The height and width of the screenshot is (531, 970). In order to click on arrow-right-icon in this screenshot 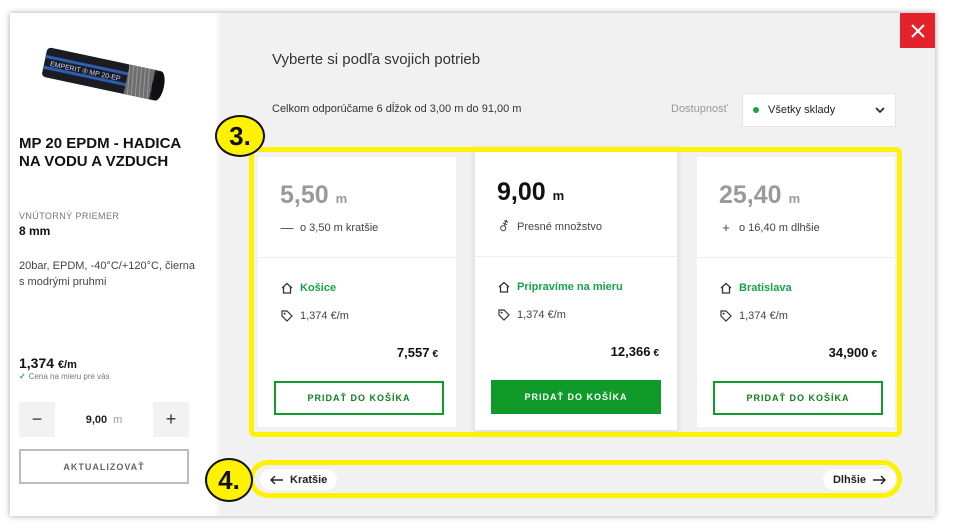, I will do `click(879, 479)`.